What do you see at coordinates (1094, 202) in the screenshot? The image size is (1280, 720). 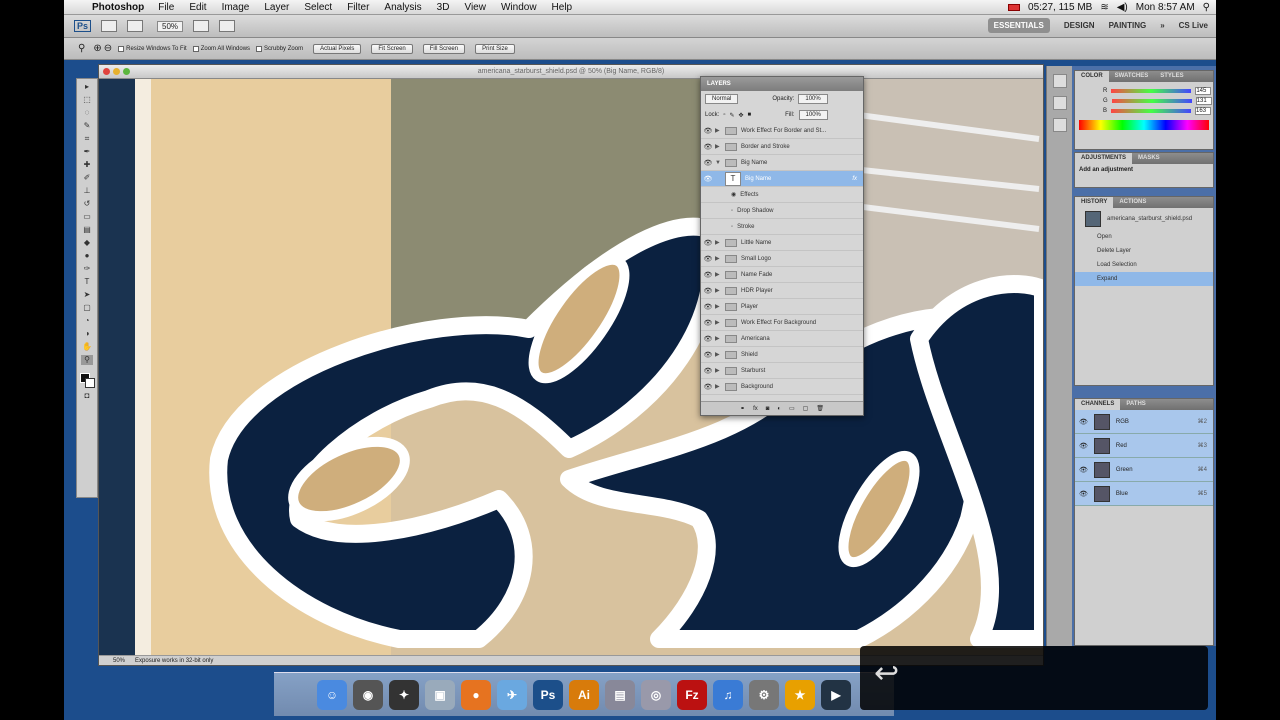 I see `history-tab: HISTORY` at bounding box center [1094, 202].